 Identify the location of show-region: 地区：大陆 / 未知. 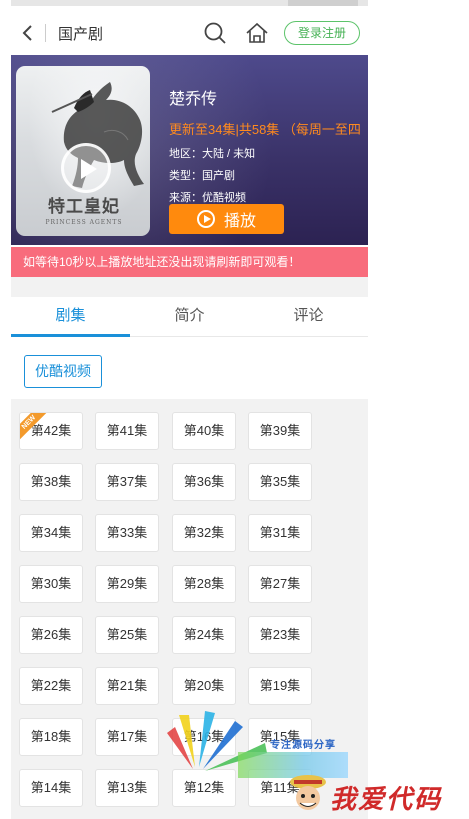
(212, 154).